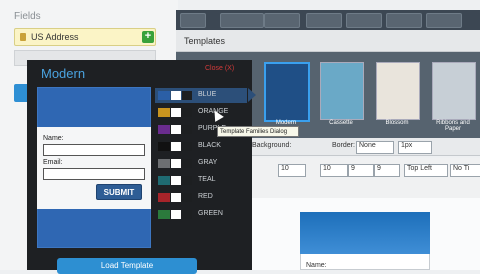 The image size is (480, 274). Describe the element at coordinates (465, 170) in the screenshot. I see `extra-select: No Ti` at that location.